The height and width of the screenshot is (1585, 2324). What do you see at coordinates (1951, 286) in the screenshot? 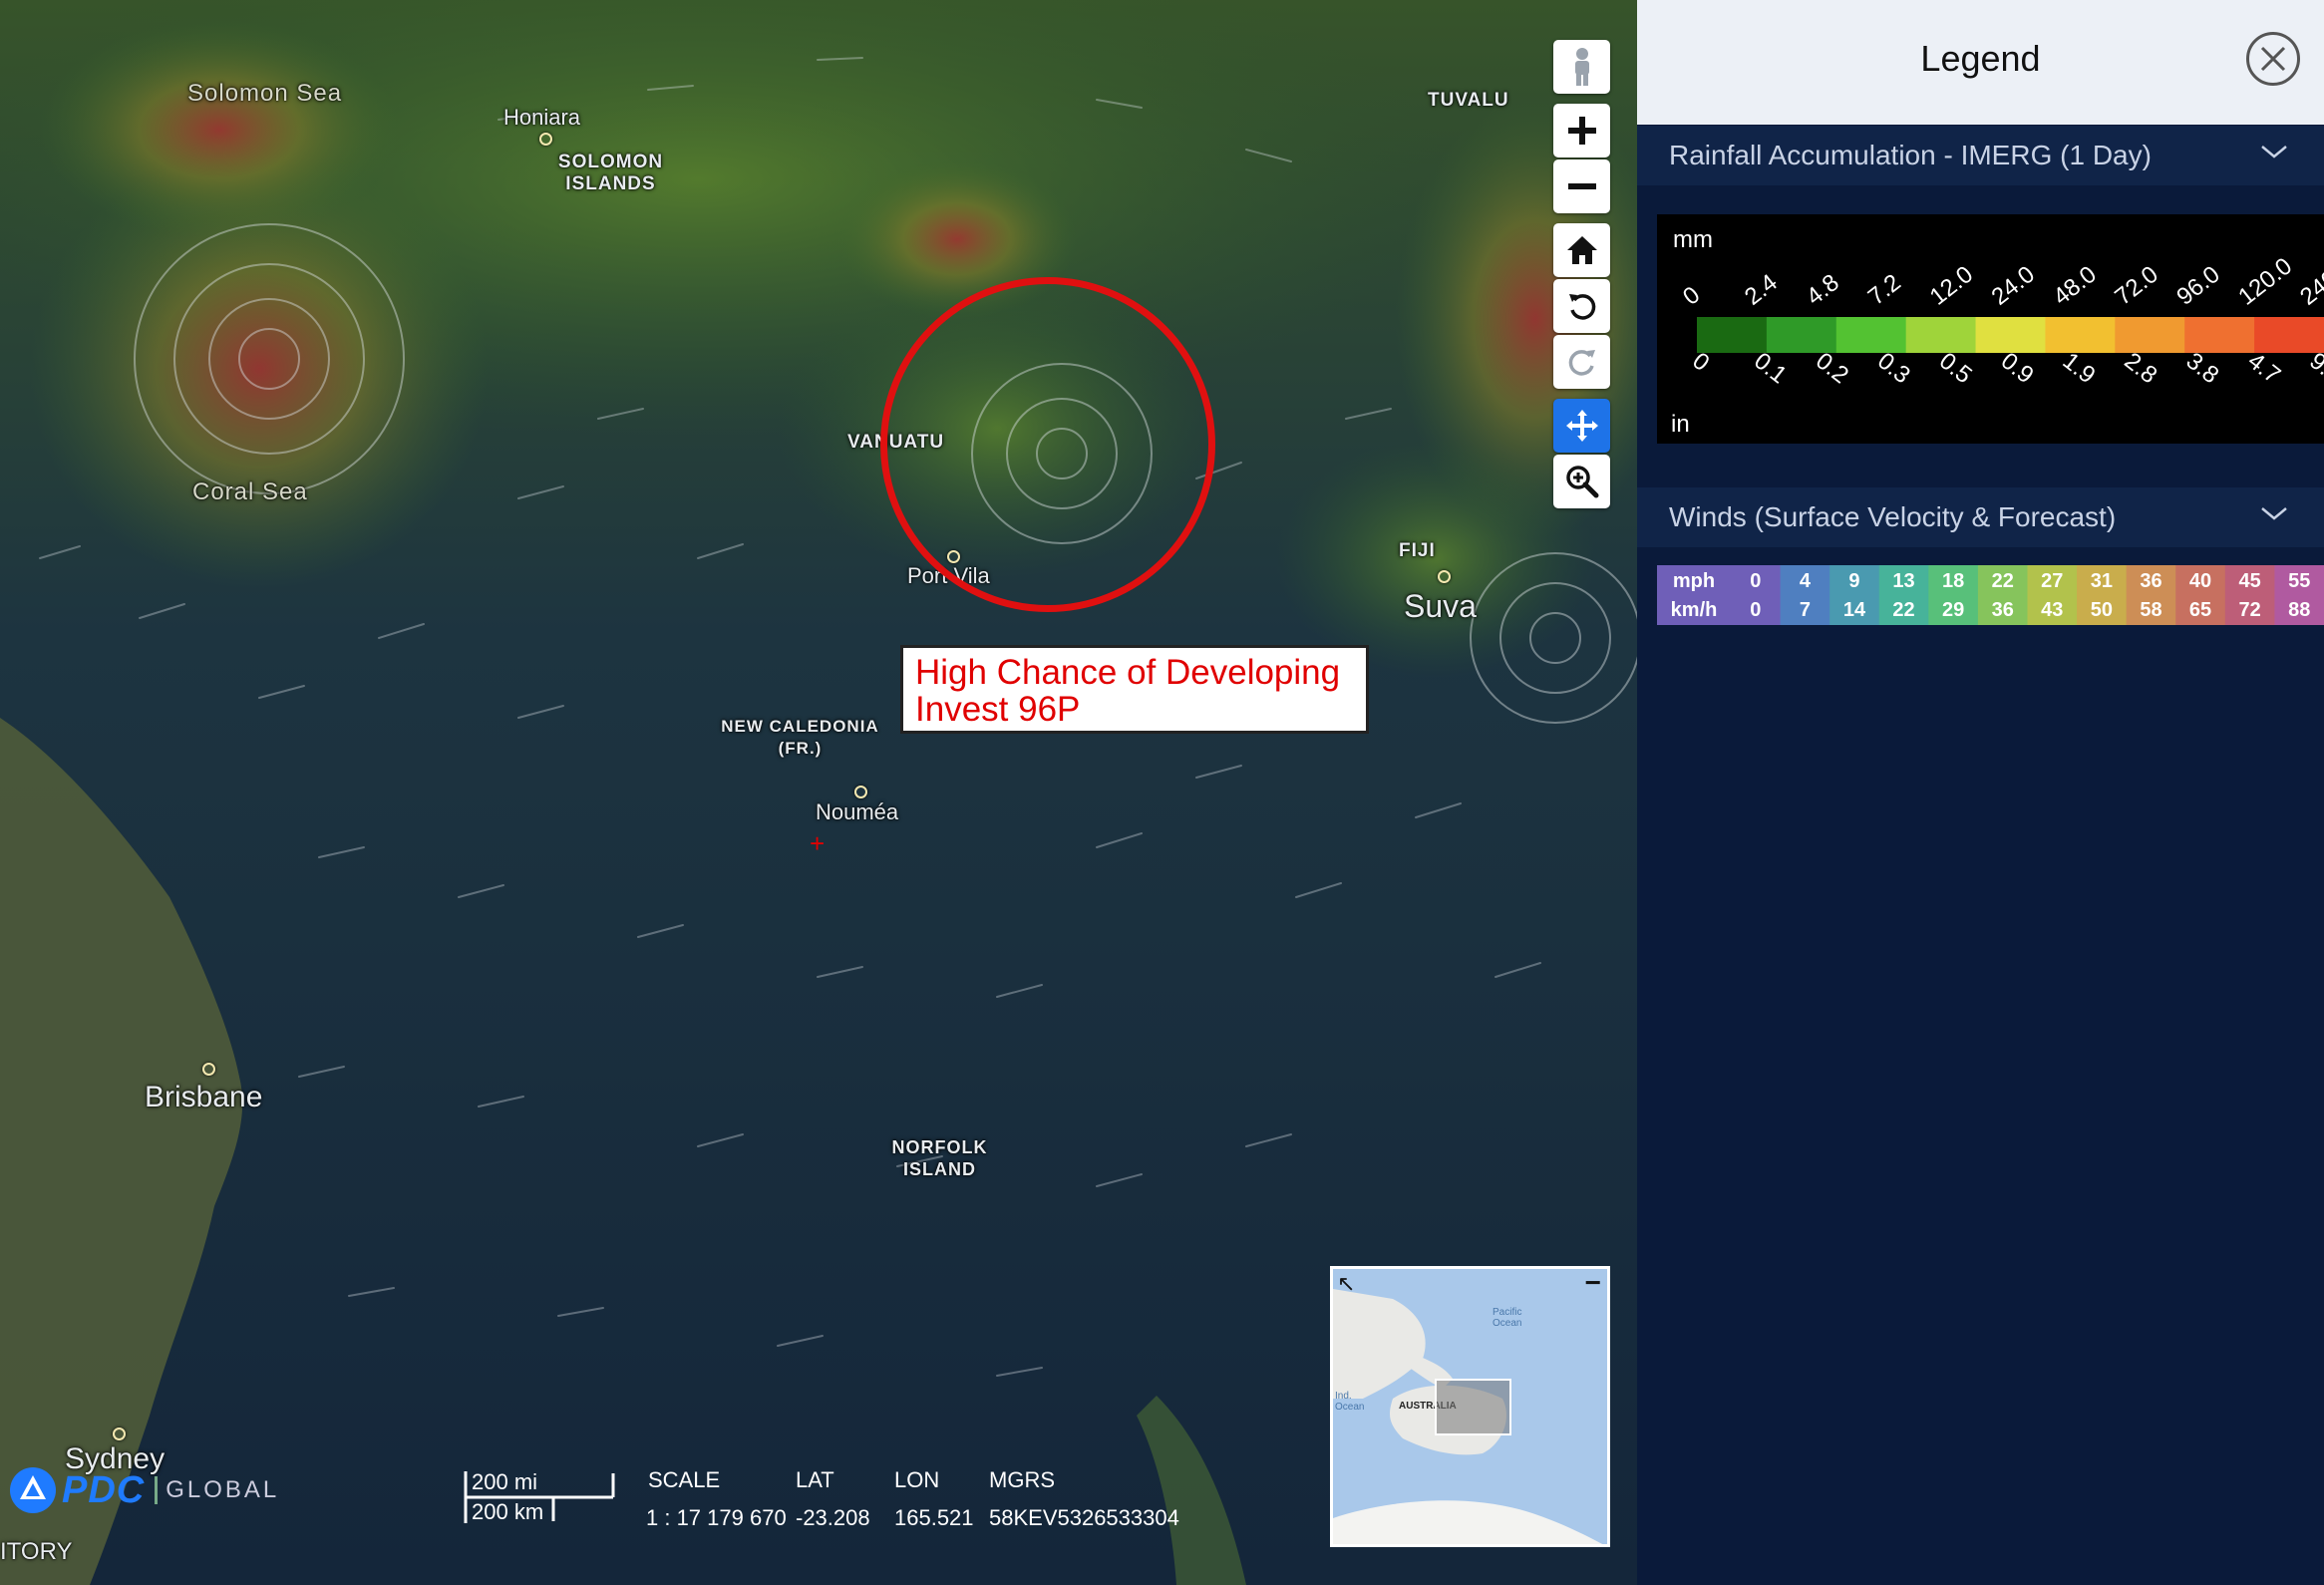
I see `rainfall-mm-tick: 12.0` at bounding box center [1951, 286].